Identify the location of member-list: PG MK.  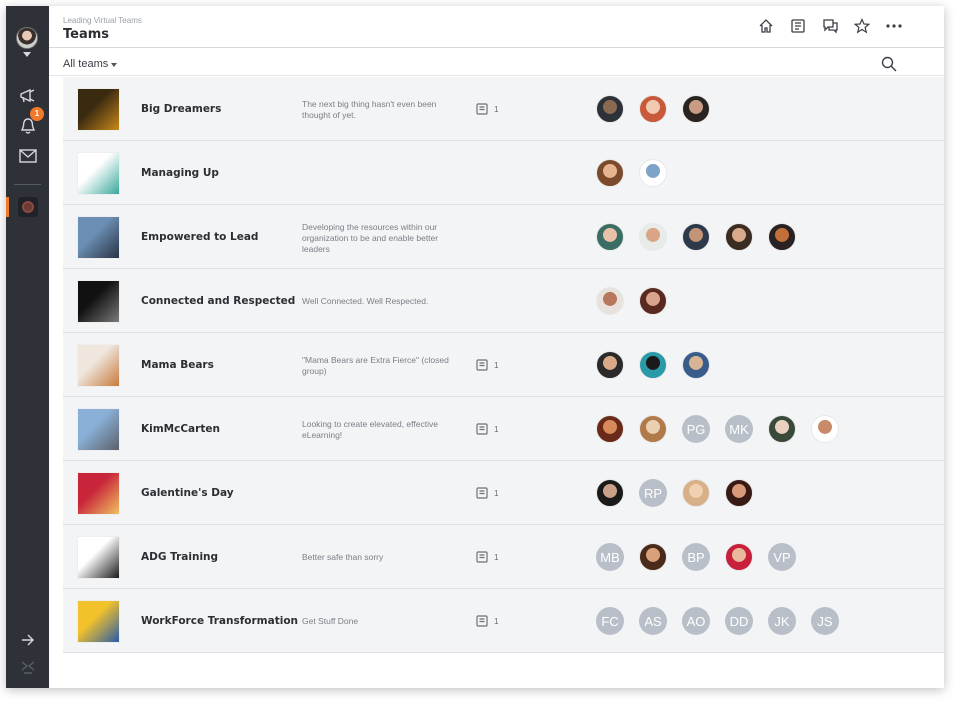
(717, 429).